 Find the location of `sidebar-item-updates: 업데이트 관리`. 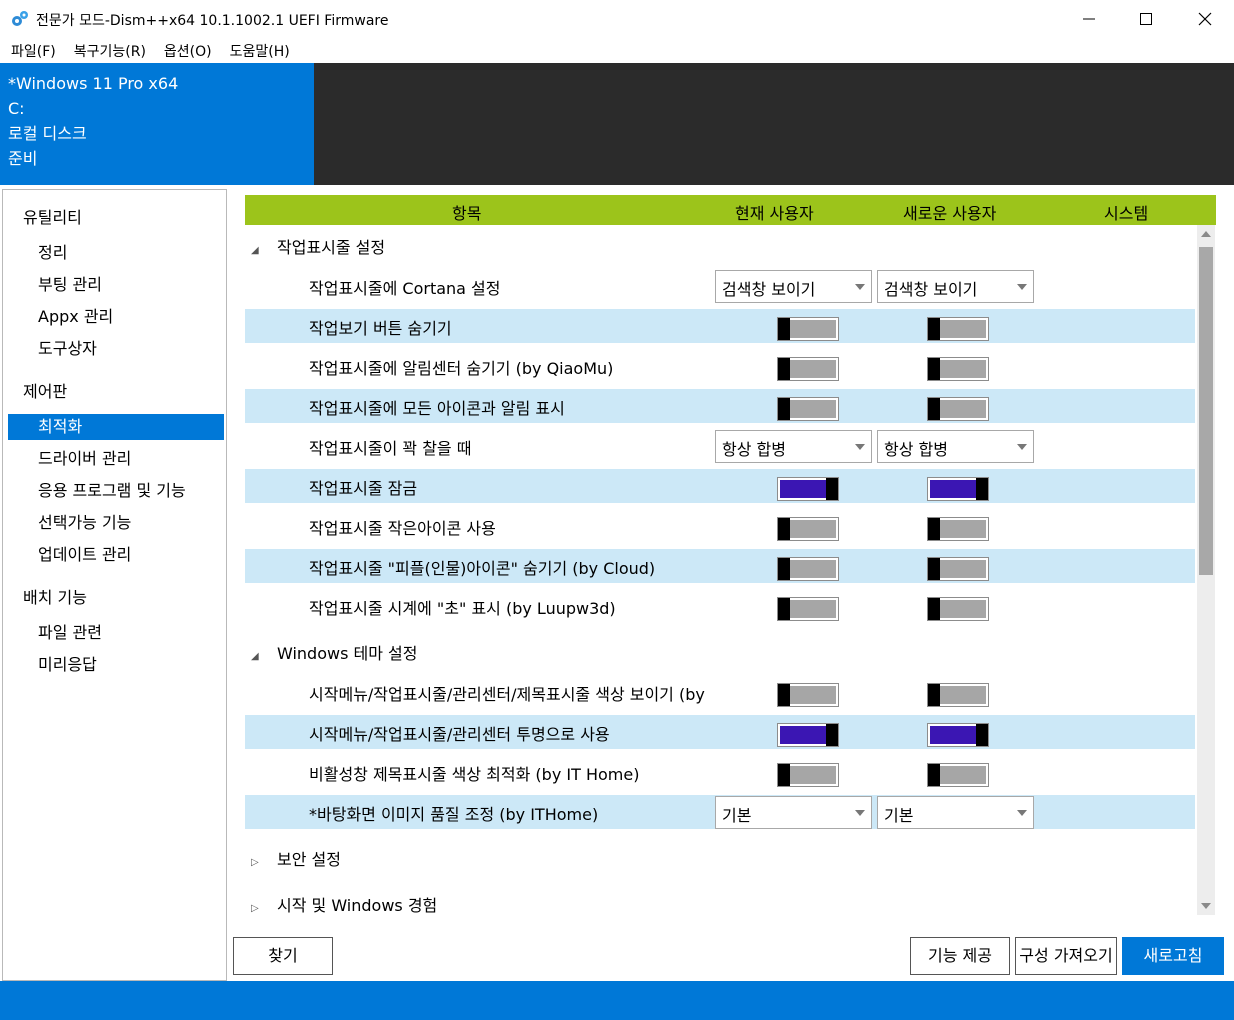

sidebar-item-updates: 업데이트 관리 is located at coordinates (116, 555).